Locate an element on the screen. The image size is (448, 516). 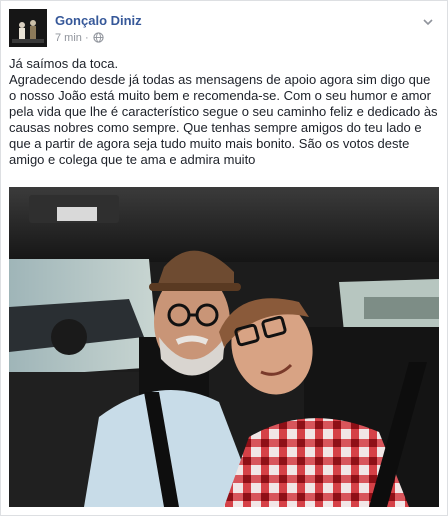
post-meta: 7 min · is located at coordinates (79, 39).